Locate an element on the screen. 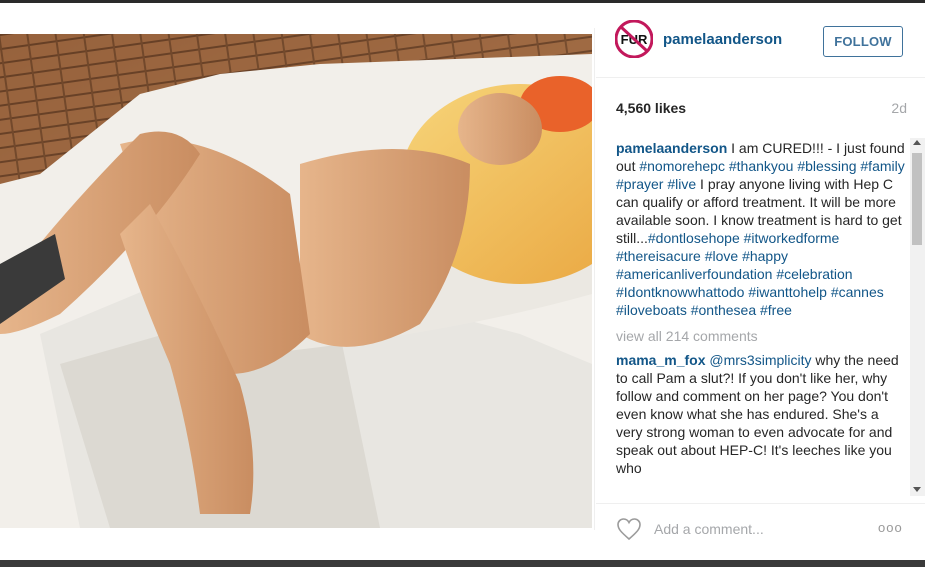 The width and height of the screenshot is (925, 567). view-all-comments-link: view all 214 comments is located at coordinates (762, 336).